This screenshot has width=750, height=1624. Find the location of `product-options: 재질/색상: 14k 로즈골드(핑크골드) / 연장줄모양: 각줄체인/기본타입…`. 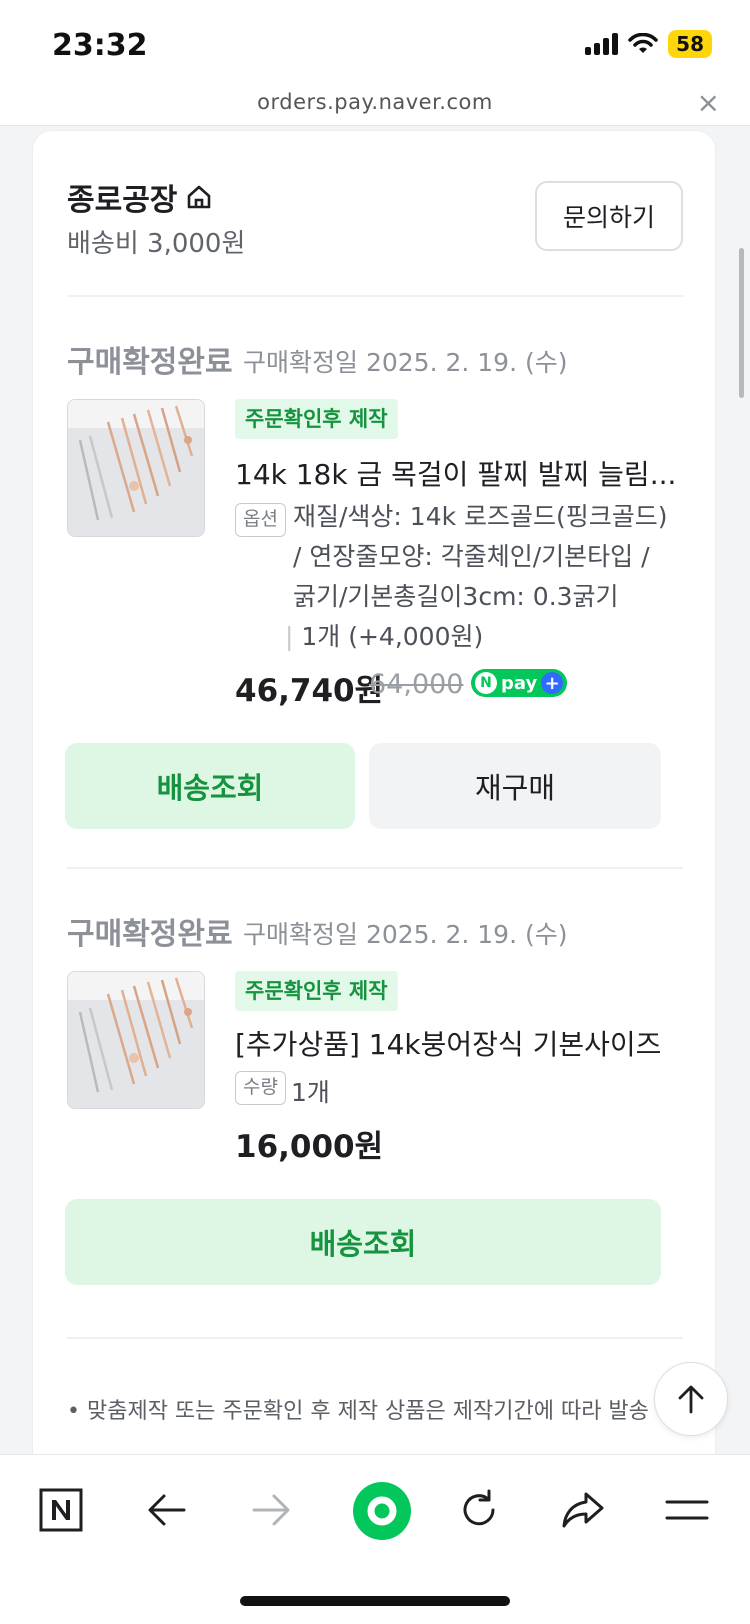

product-options: 재질/색상: 14k 로즈골드(핑크골드) / 연장줄모양: 각줄체인/기본타입… is located at coordinates (493, 557).